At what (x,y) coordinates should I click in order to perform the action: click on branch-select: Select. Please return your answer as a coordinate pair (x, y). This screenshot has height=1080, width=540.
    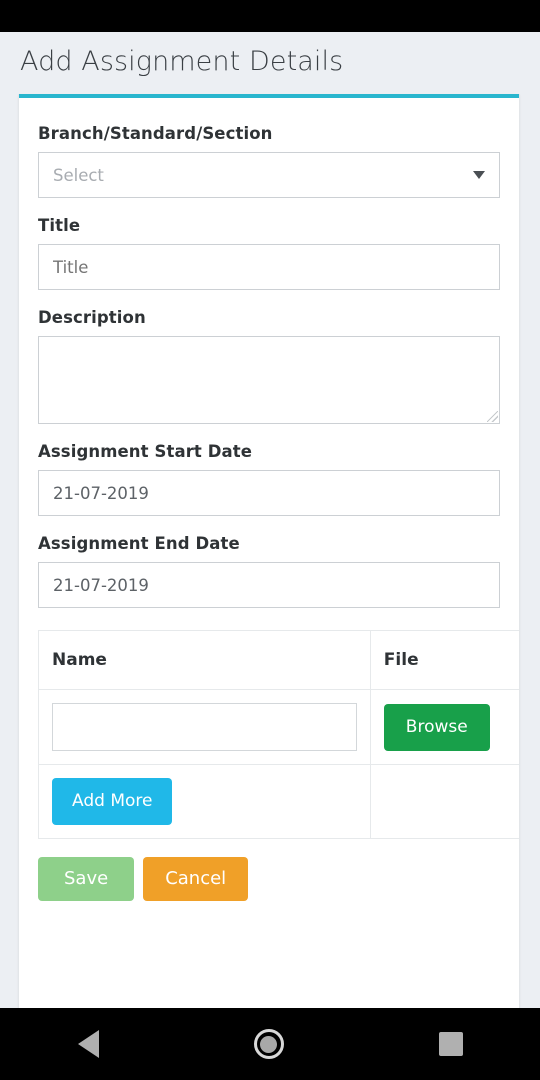
    Looking at the image, I should click on (269, 175).